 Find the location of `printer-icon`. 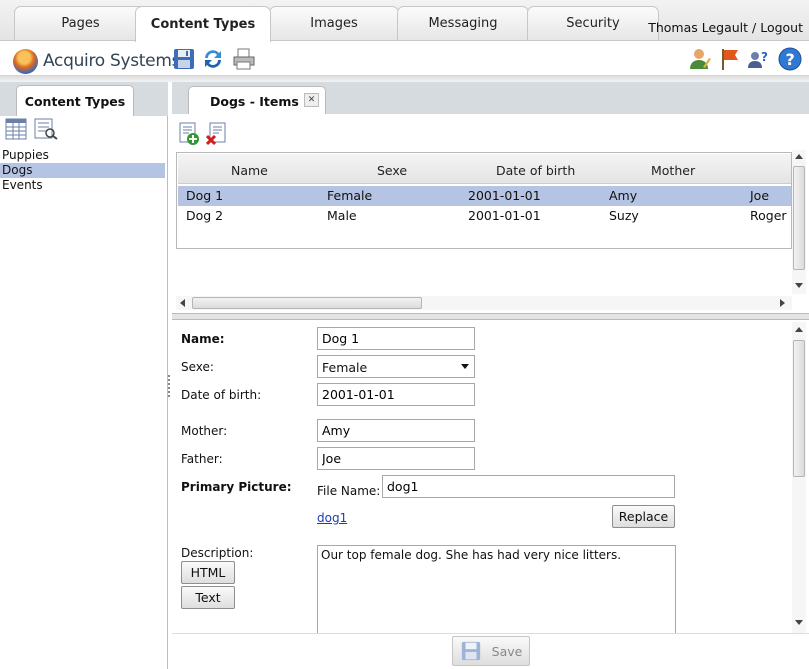

printer-icon is located at coordinates (244, 59).